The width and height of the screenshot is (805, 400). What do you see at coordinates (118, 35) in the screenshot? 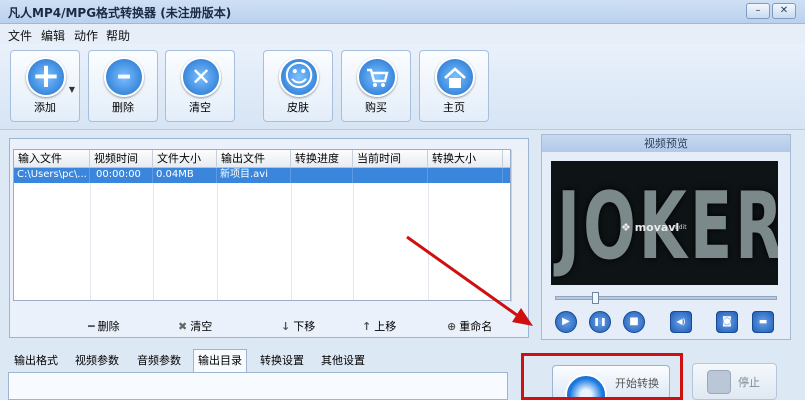
I see `menu-help: 帮助` at bounding box center [118, 35].